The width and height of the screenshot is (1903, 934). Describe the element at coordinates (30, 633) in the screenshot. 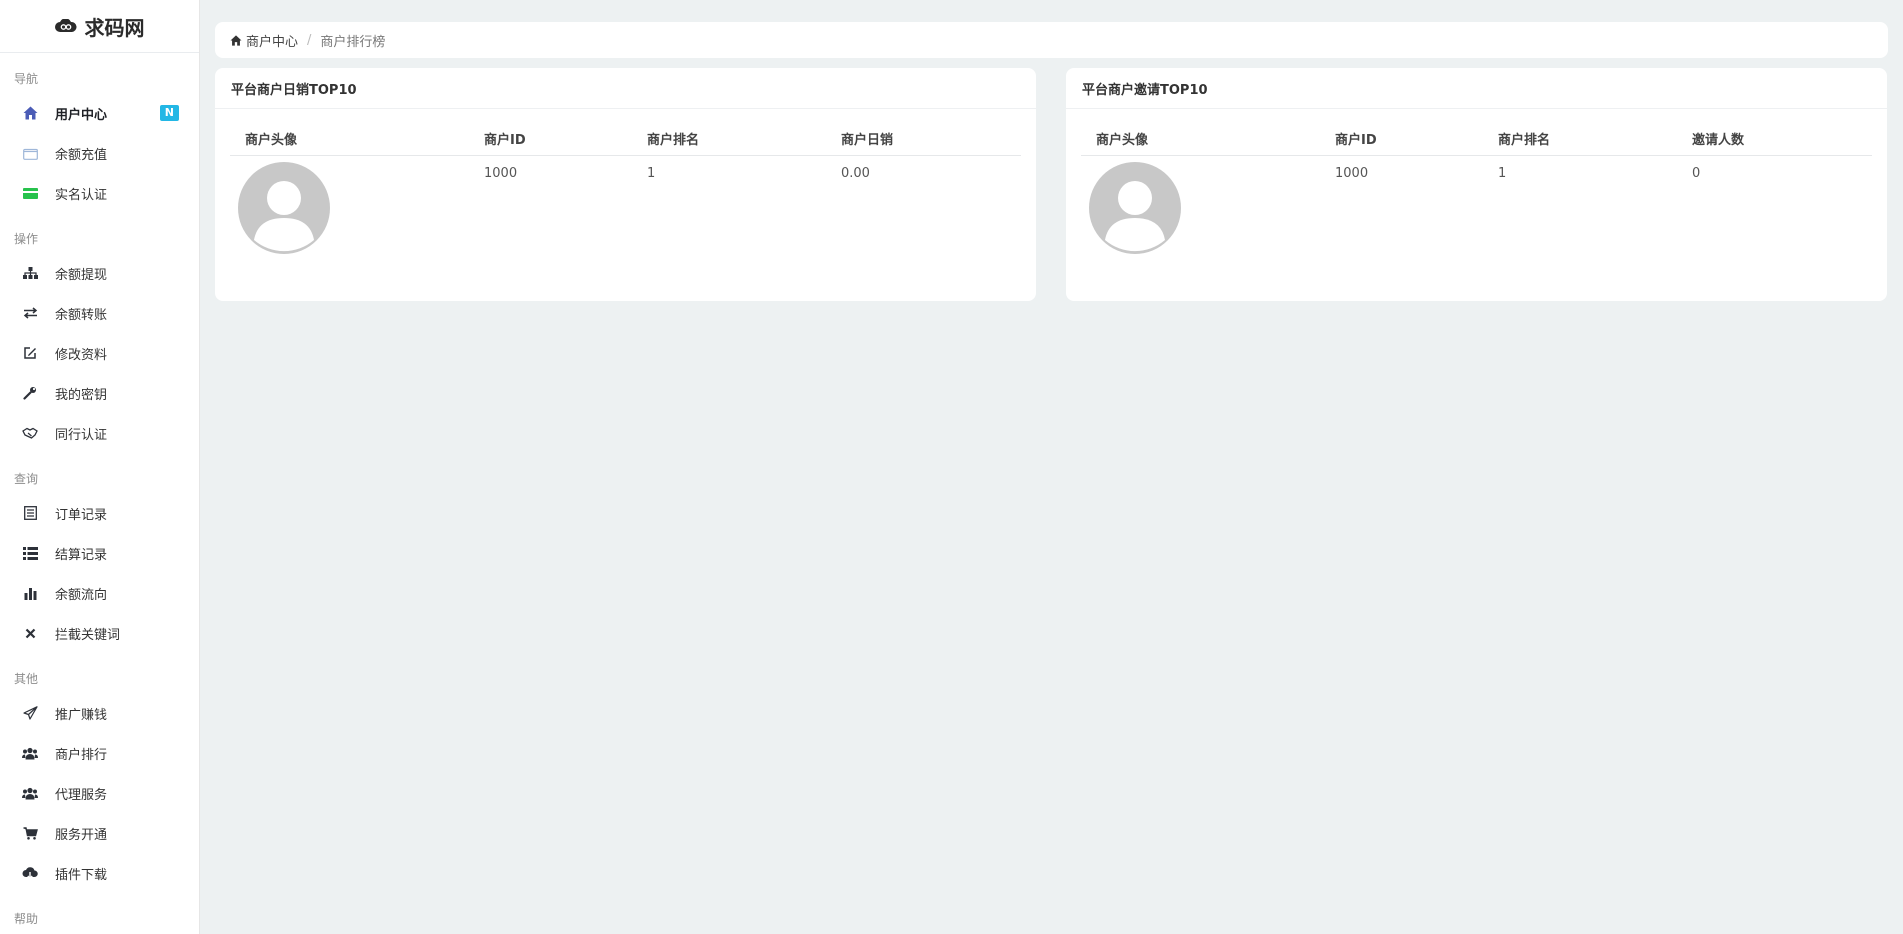

I see `times-icon` at that location.